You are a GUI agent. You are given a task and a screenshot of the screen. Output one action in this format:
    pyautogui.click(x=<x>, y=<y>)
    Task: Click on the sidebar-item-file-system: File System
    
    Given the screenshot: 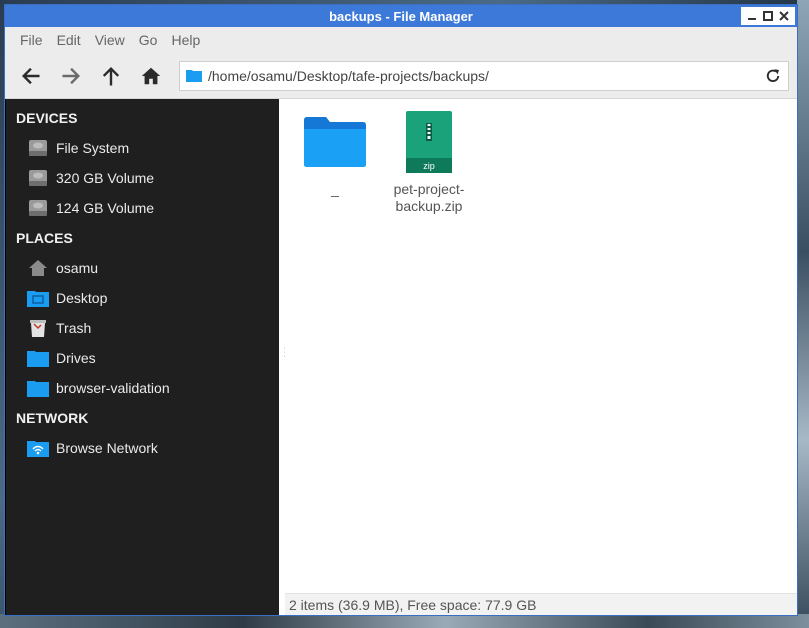 What is the action you would take?
    pyautogui.click(x=142, y=148)
    